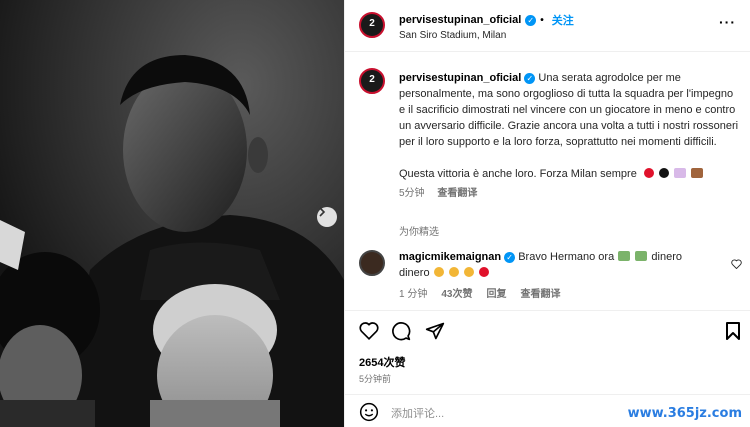  Describe the element at coordinates (322, 212) in the screenshot. I see `chevron-right-icon` at that location.